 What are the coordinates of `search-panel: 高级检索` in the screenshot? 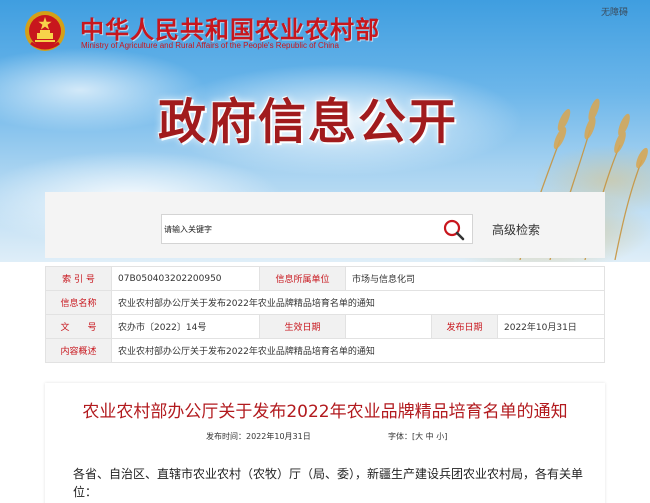 It's located at (325, 225).